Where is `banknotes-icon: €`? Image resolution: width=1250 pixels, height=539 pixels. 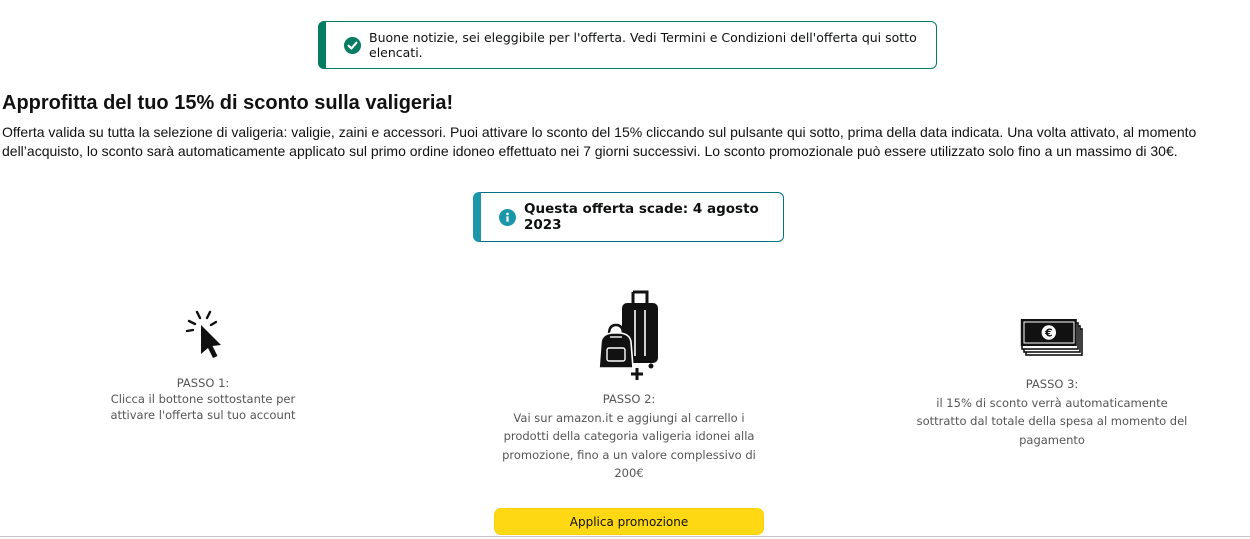 banknotes-icon: € is located at coordinates (1051, 337).